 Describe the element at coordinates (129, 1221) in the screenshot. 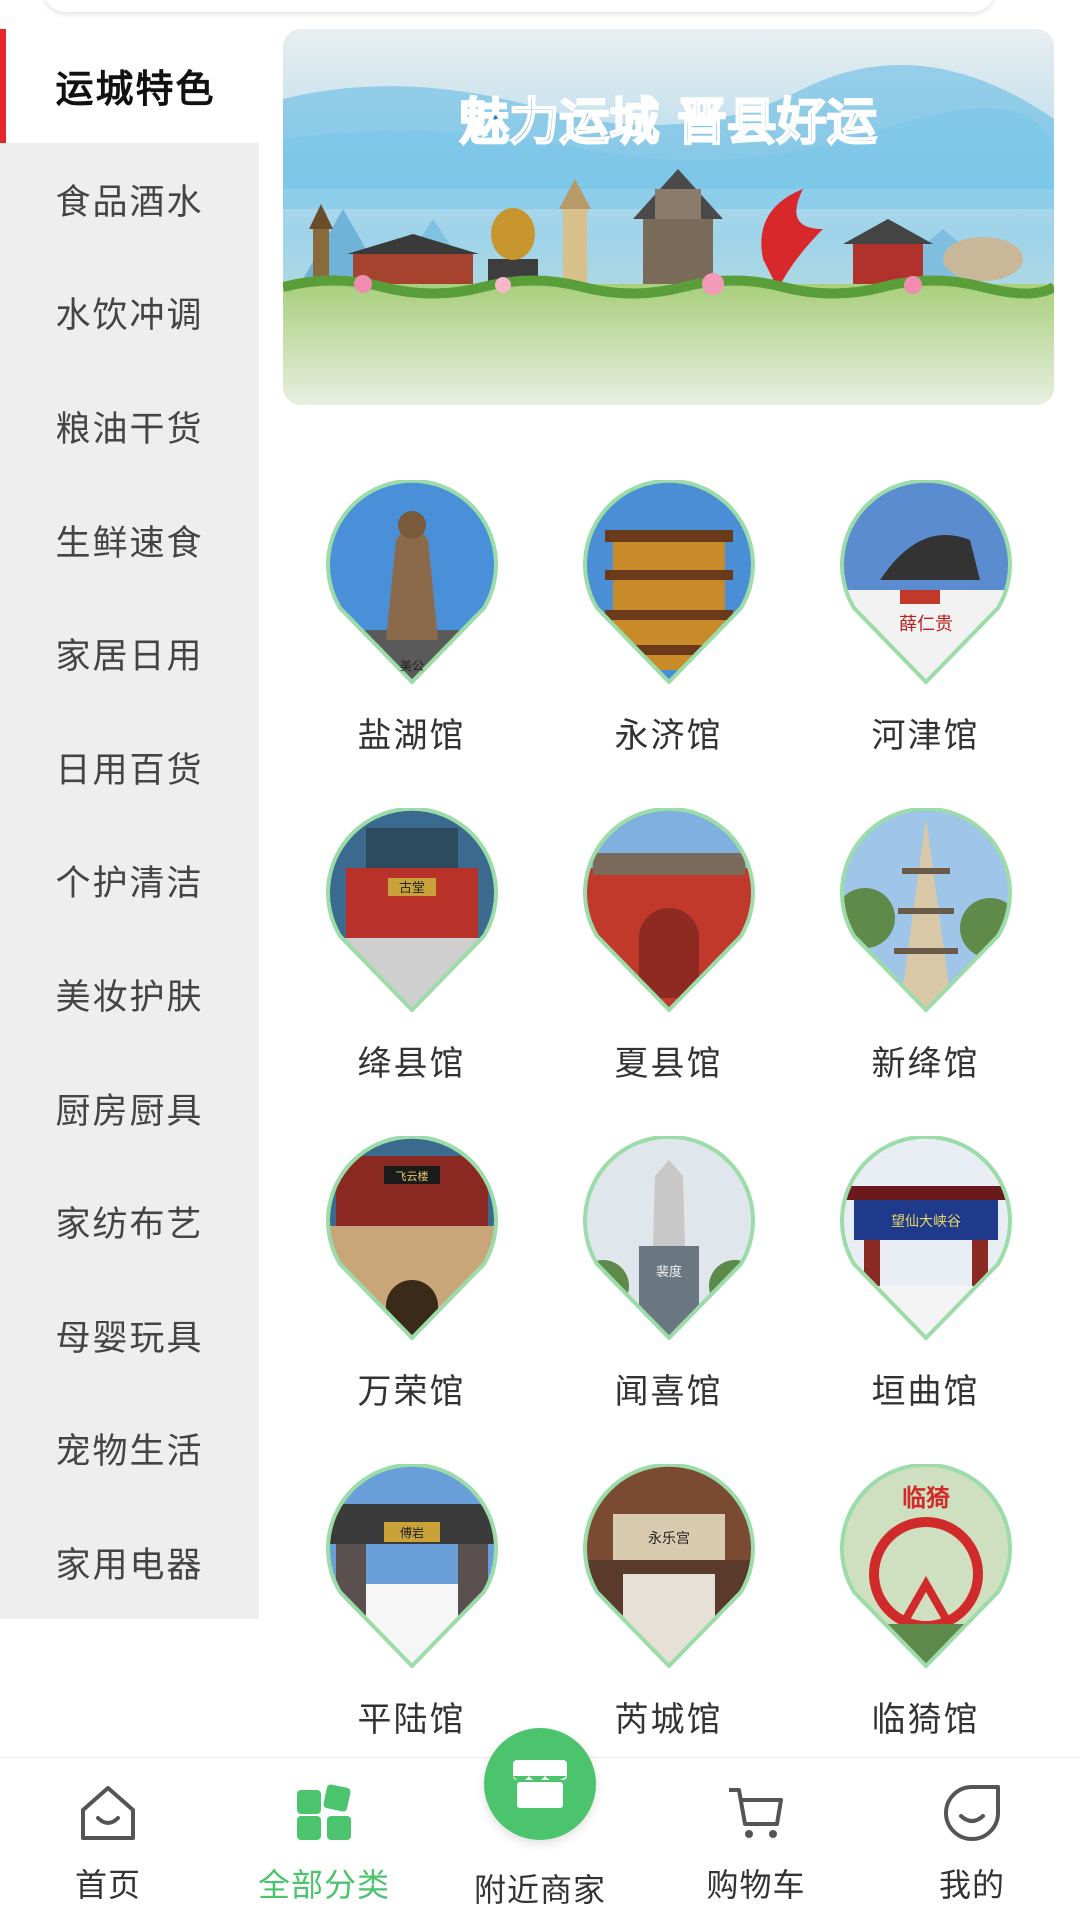

I see `sidebar-item-textiles: 家纺布艺` at that location.